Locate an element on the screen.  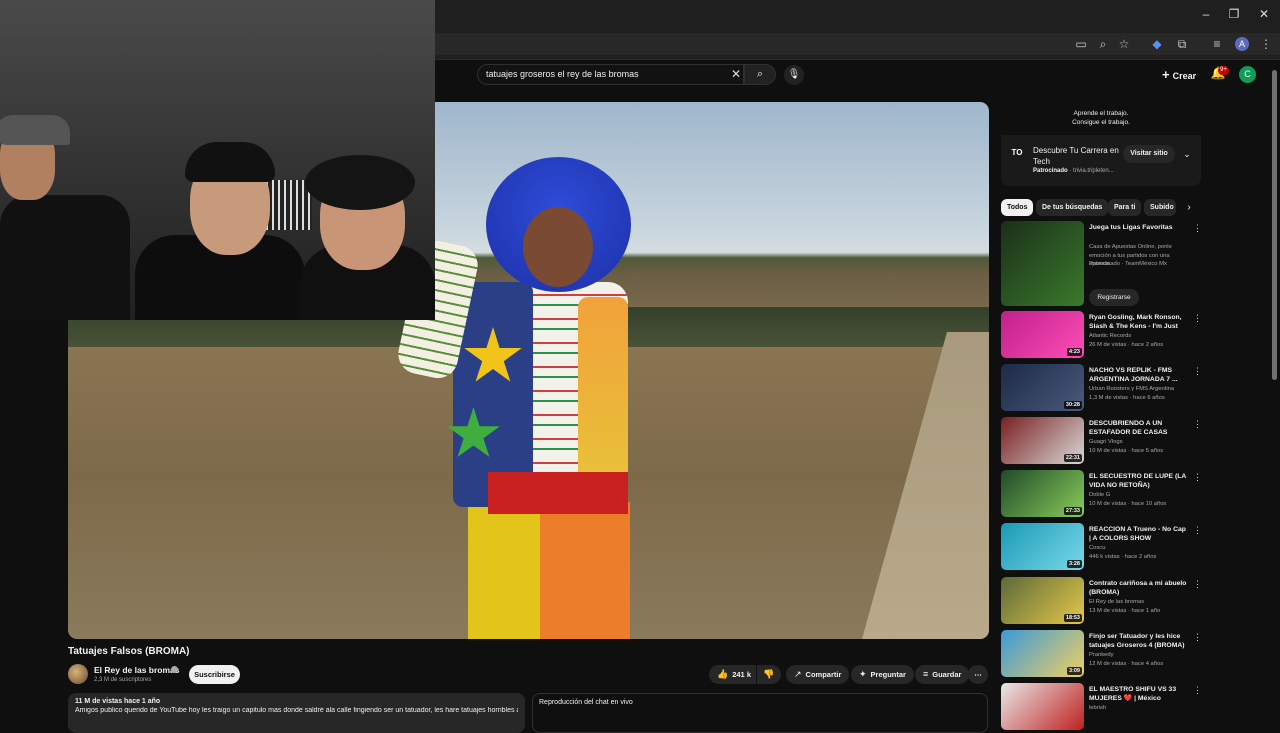
ask-label: Preguntar is located at coordinates (888, 674).